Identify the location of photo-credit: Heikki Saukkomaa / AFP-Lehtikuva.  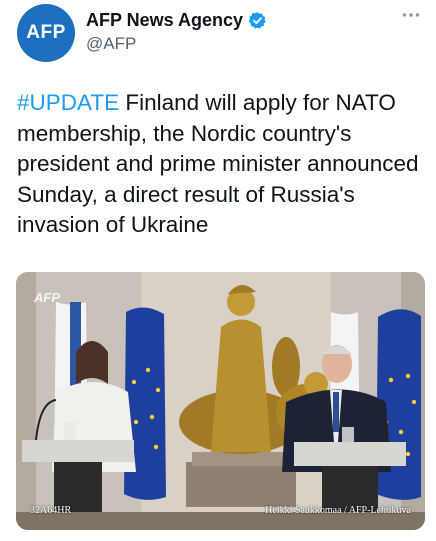
(338, 510).